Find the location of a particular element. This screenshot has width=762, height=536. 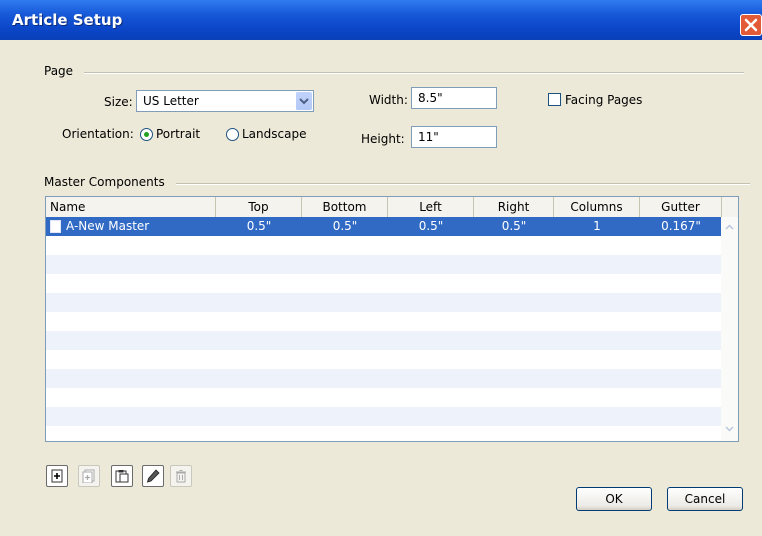

landscape-radio is located at coordinates (232, 134).